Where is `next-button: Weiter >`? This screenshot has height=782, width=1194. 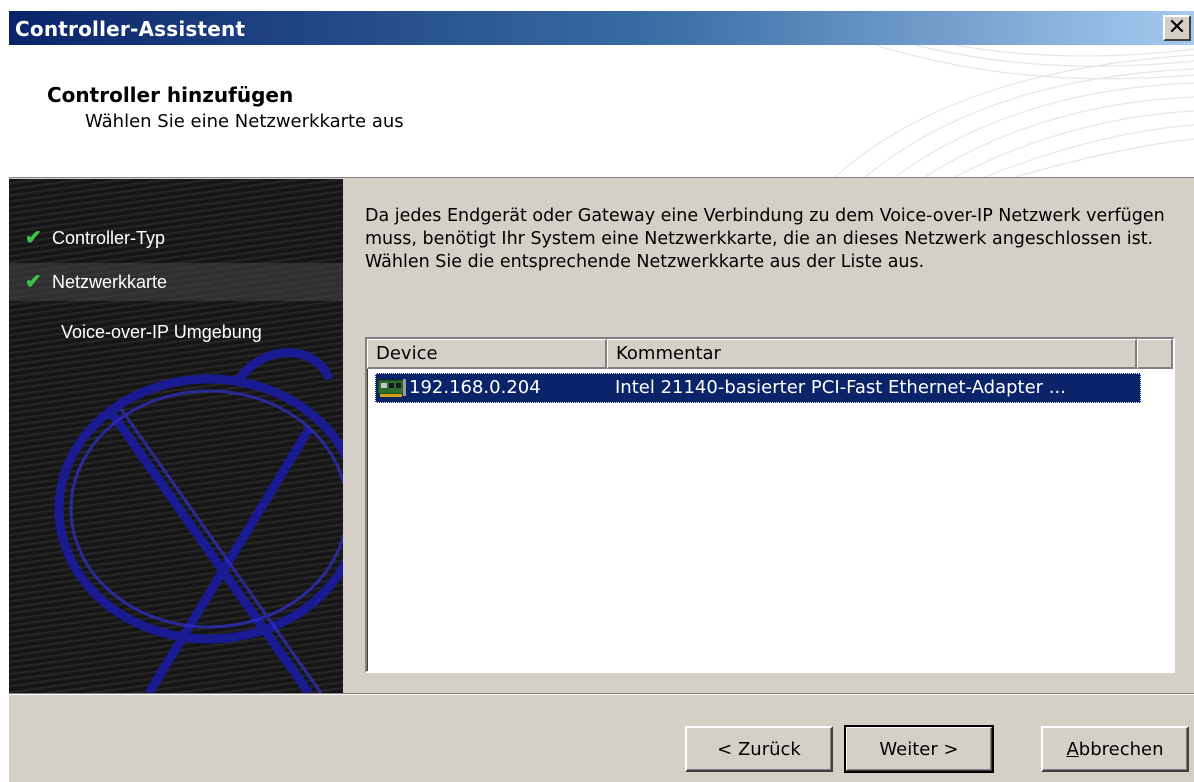 next-button: Weiter > is located at coordinates (919, 749).